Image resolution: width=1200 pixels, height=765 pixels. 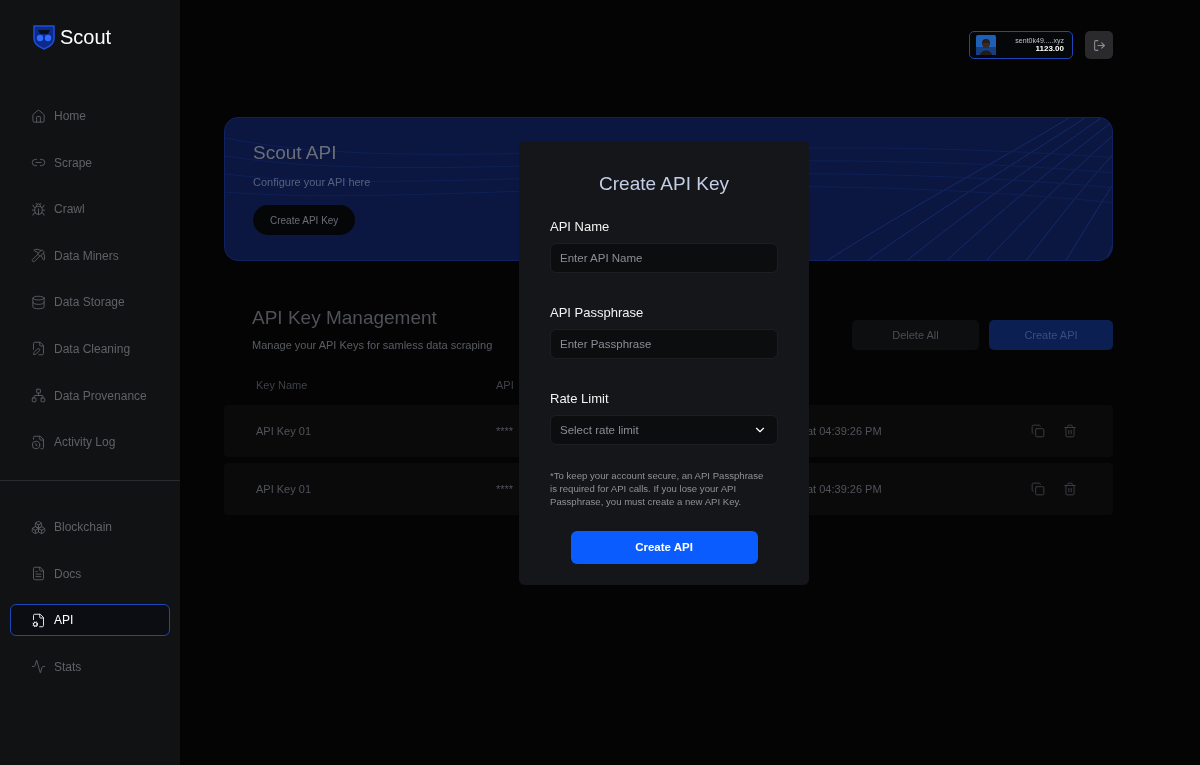 What do you see at coordinates (90, 620) in the screenshot?
I see `sidebar-item: API` at bounding box center [90, 620].